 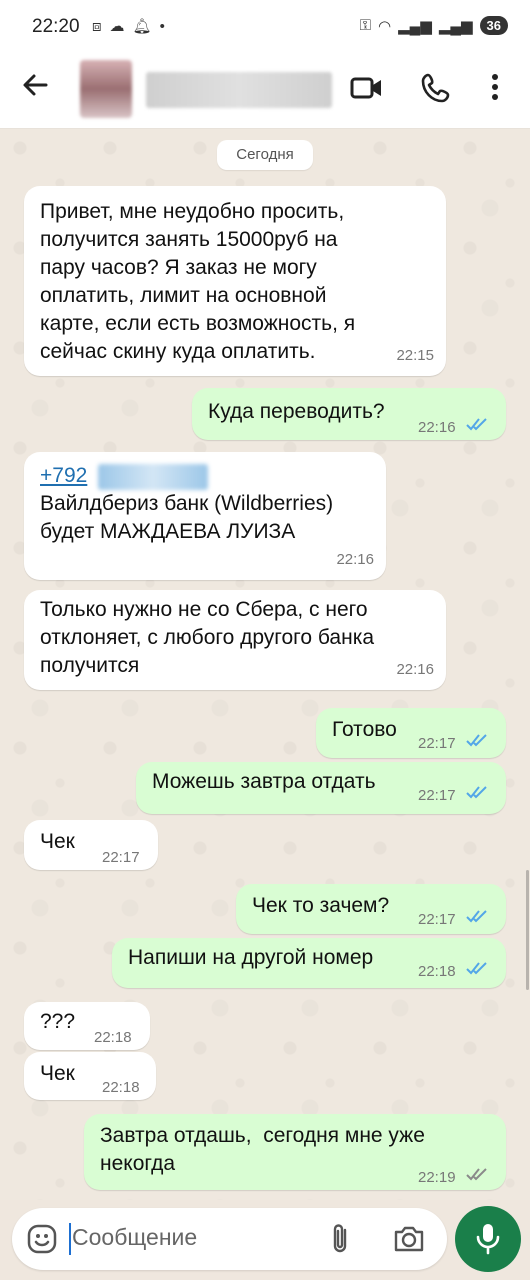 I want to click on camera-icon, so click(x=409, y=1241).